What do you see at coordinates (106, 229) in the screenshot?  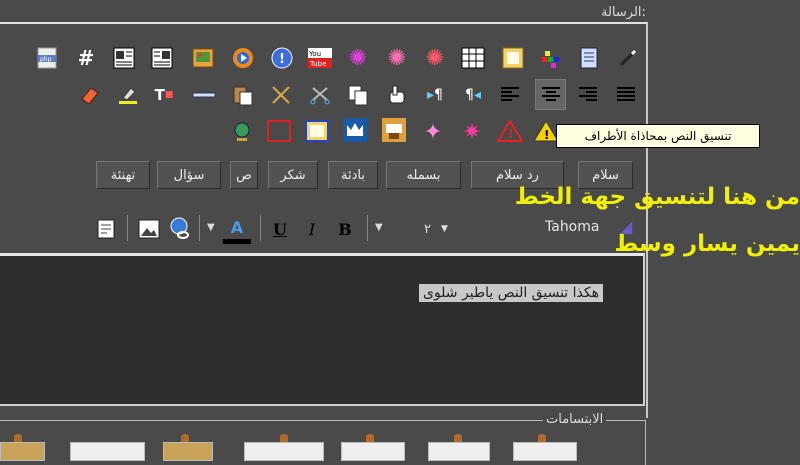 I see `spell-check-icon` at bounding box center [106, 229].